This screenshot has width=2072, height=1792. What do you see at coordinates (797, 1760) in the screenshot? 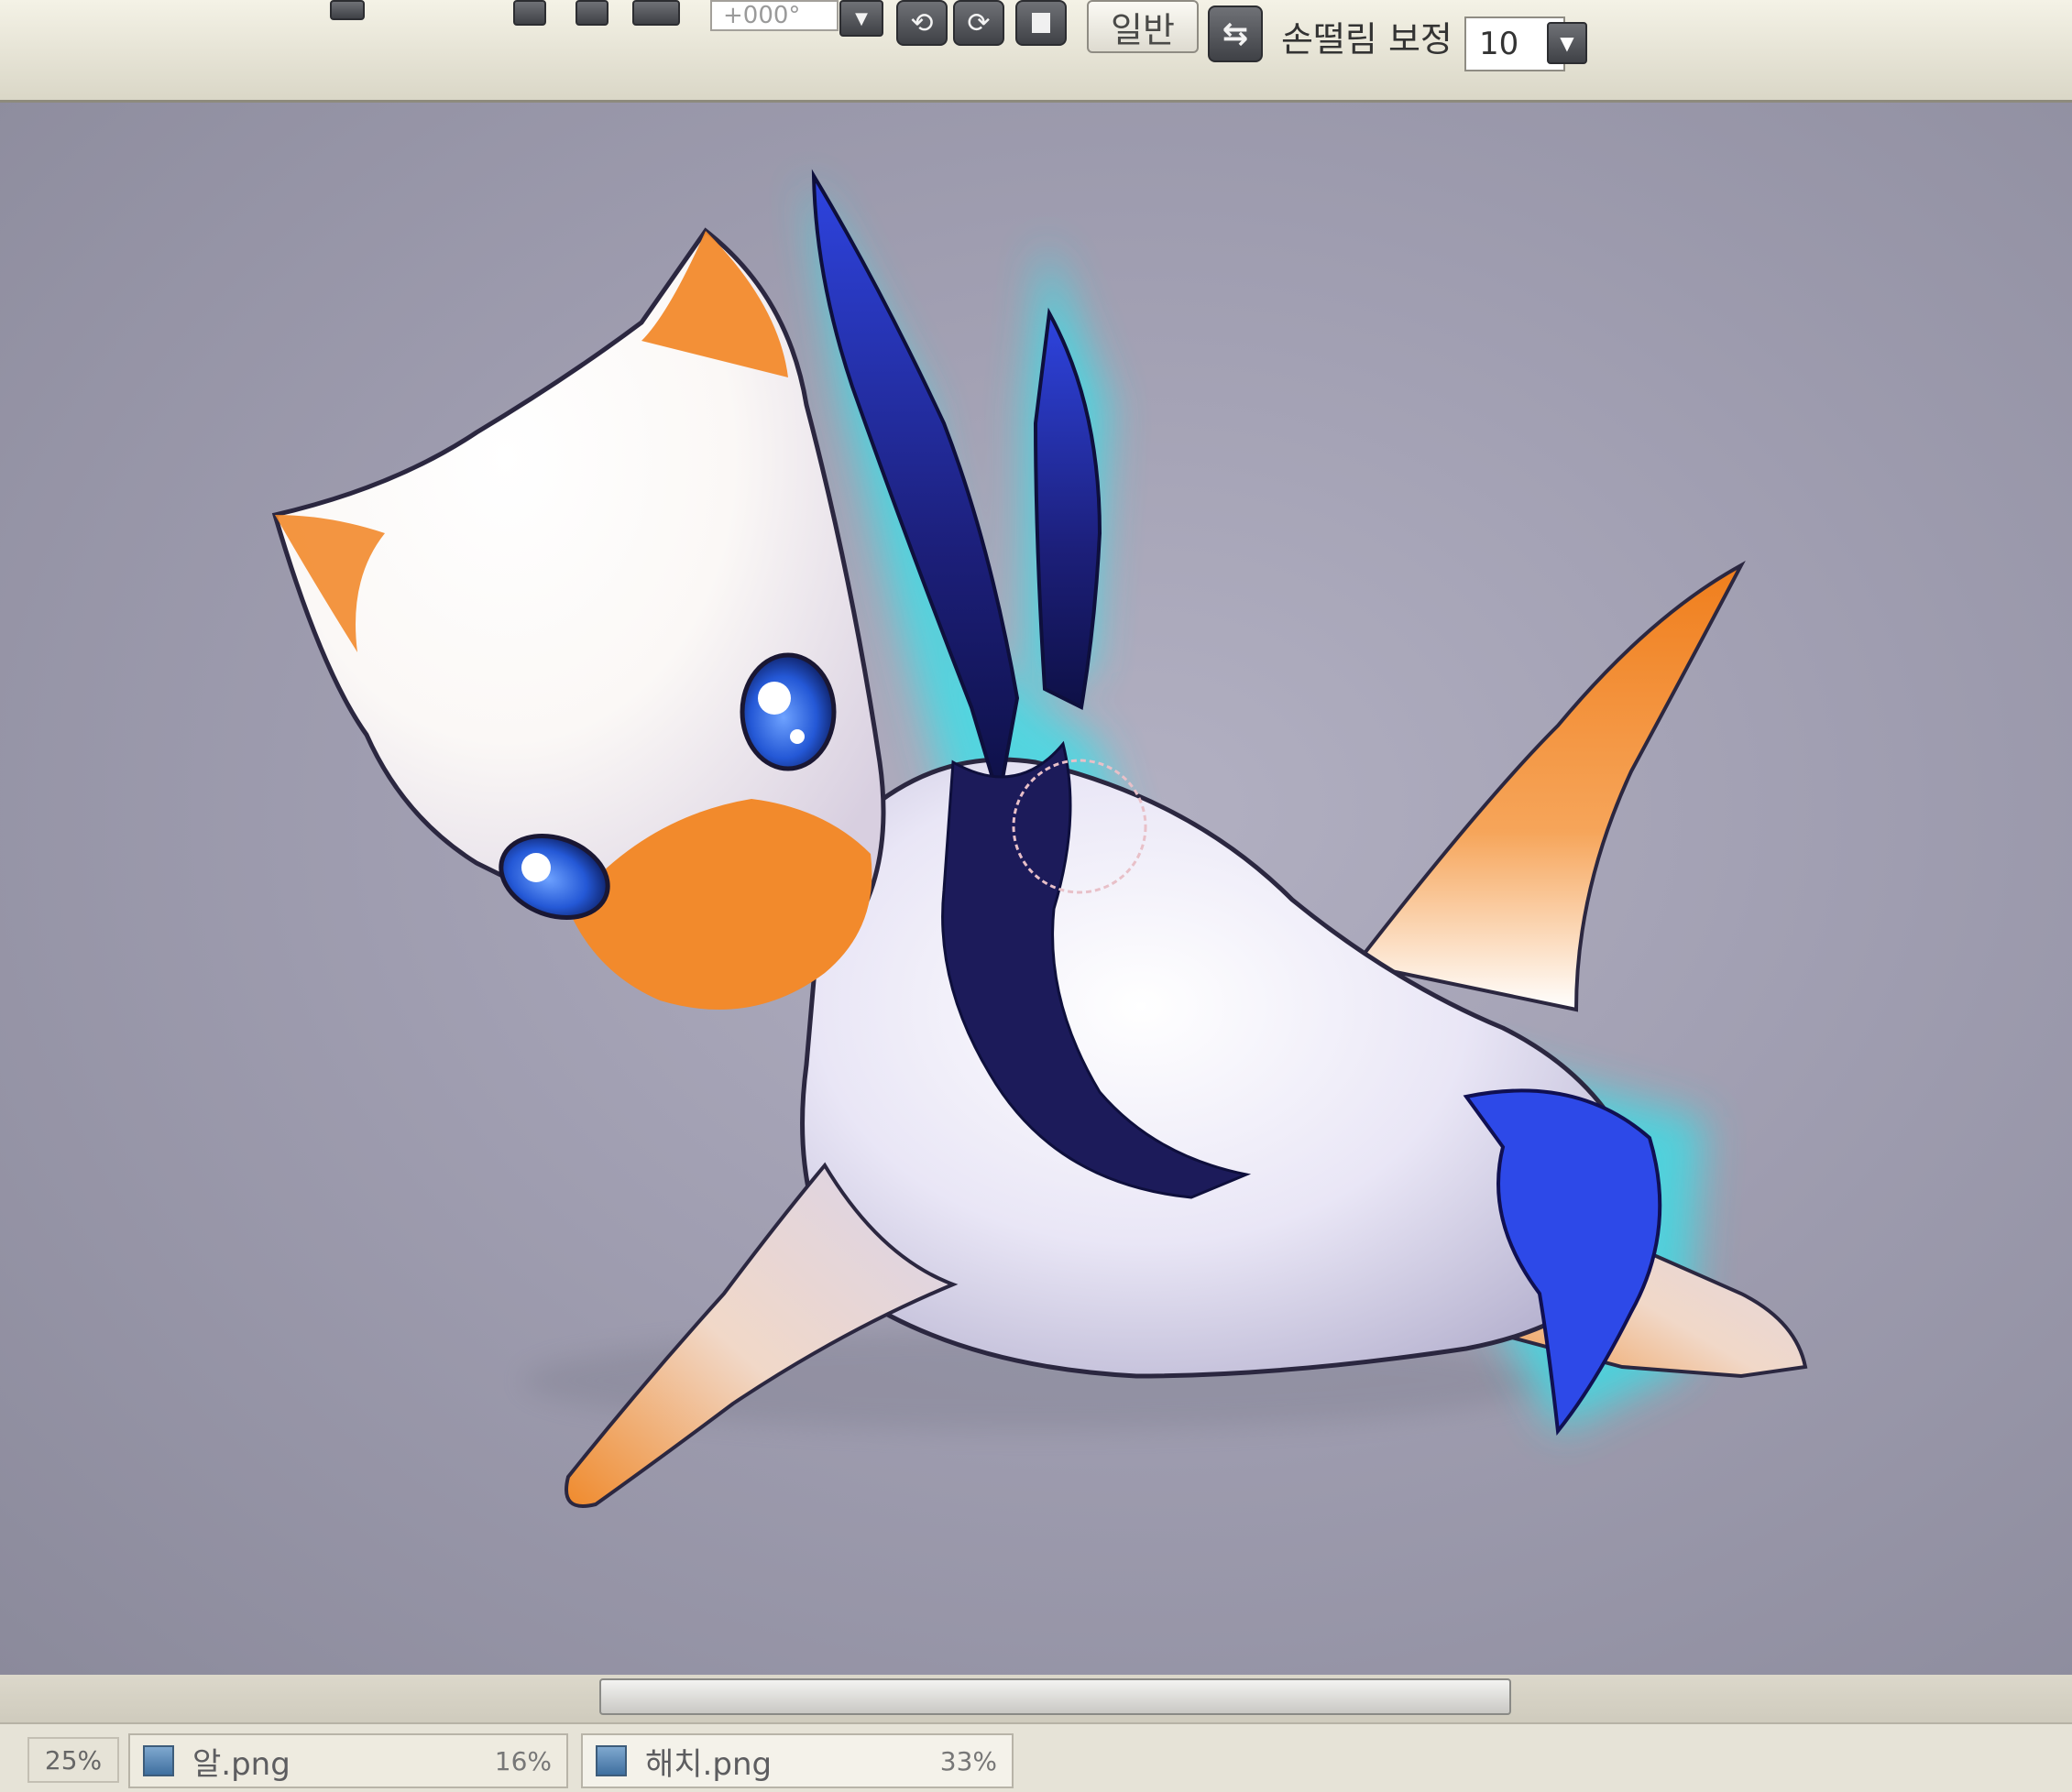
I see `document-tab-2: 해치.png 33%` at bounding box center [797, 1760].